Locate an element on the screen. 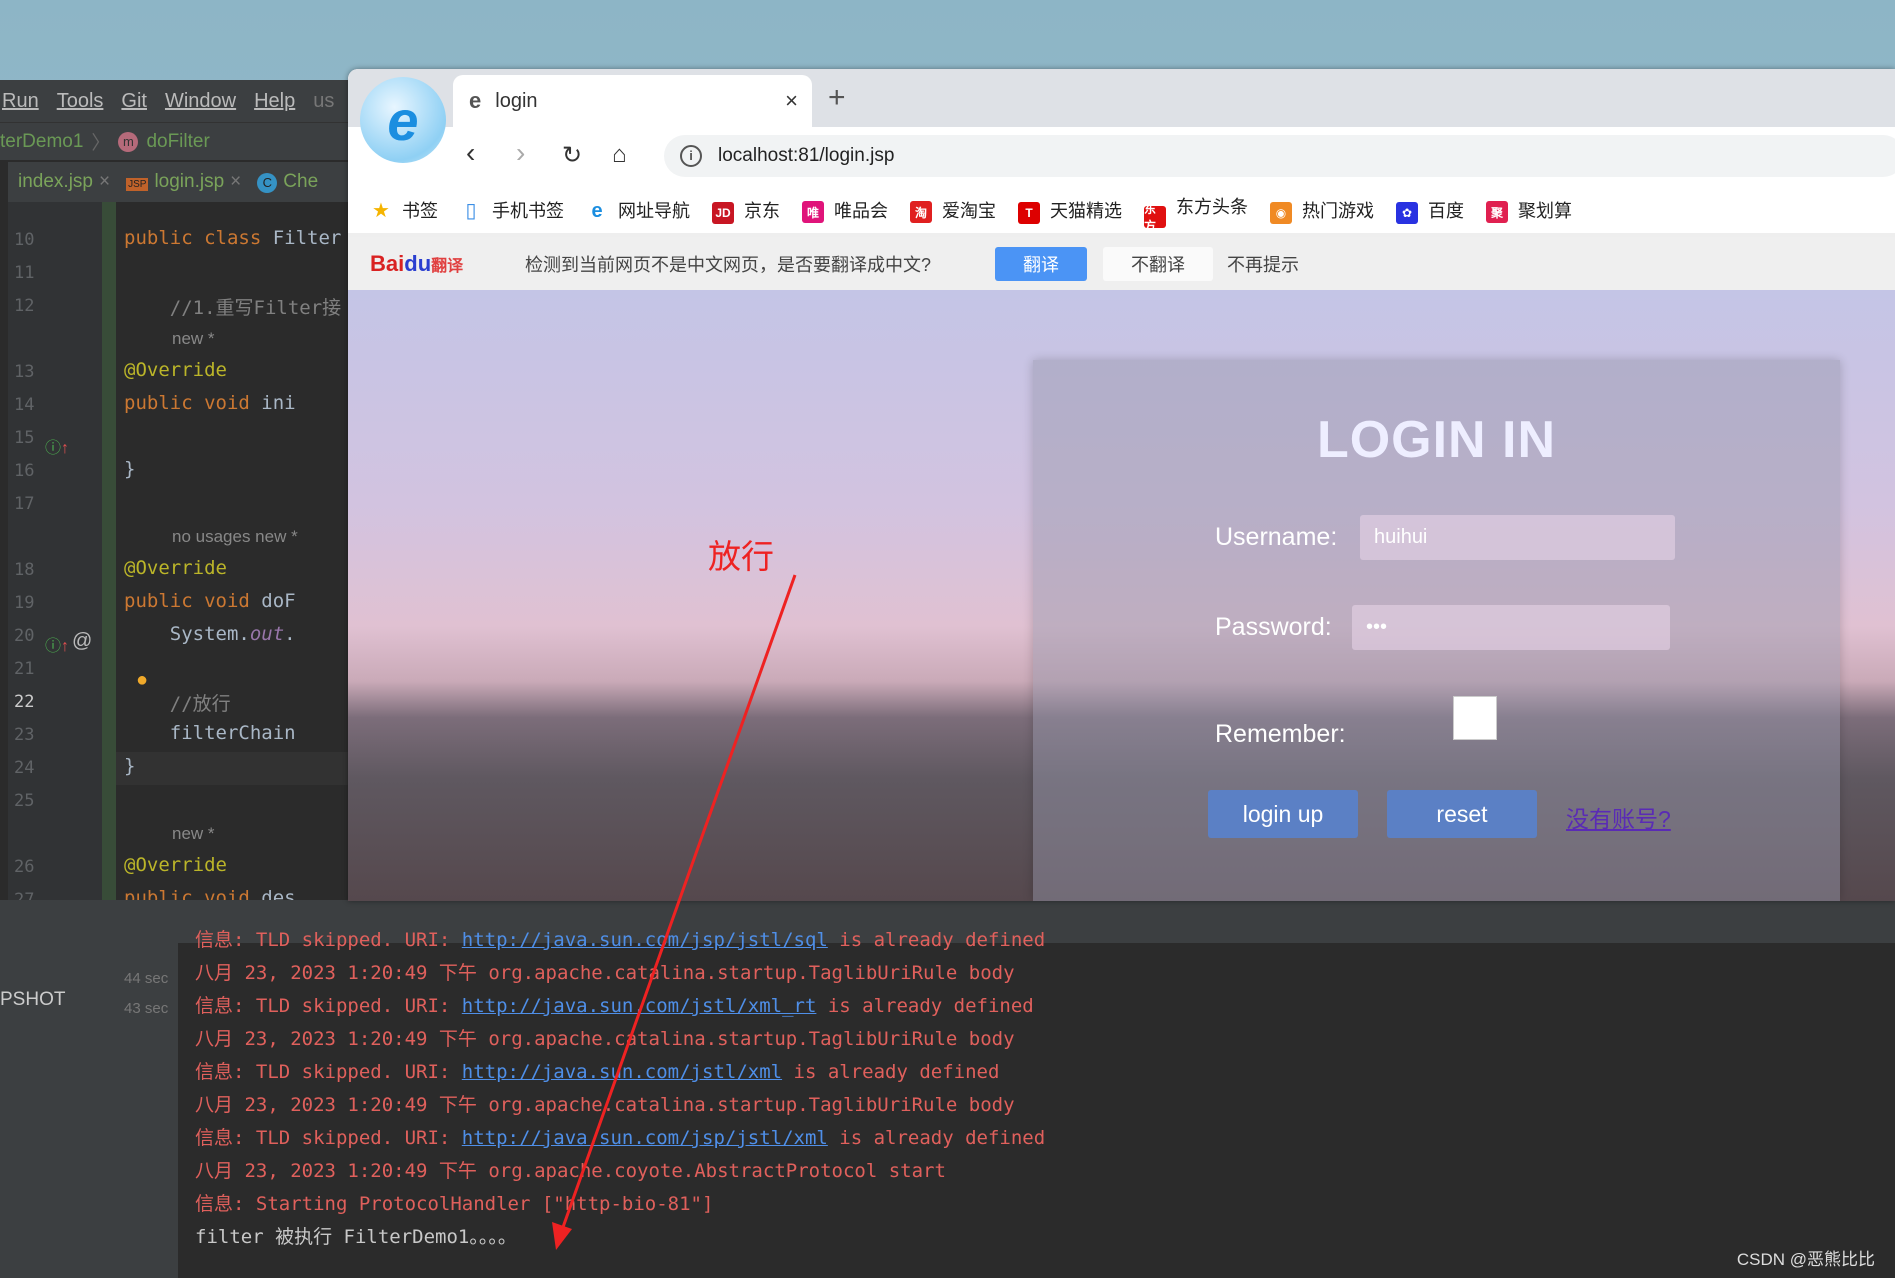 The height and width of the screenshot is (1278, 1895). annotation-arrow is located at coordinates (674, 912).